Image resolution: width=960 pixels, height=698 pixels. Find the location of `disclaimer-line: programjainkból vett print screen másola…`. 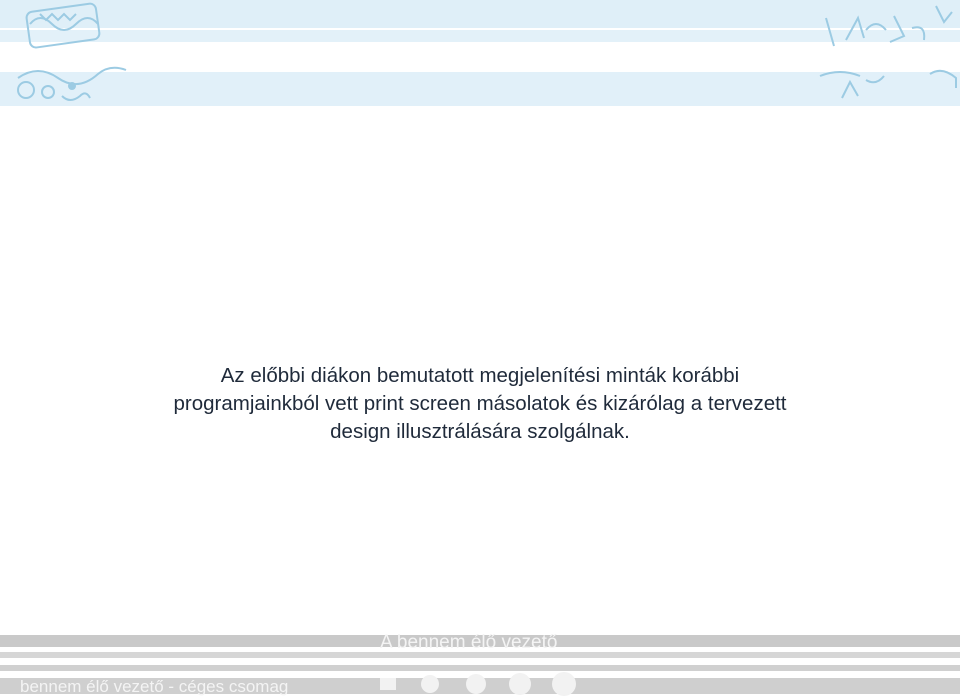

disclaimer-line: programjainkból vett print screen másola… is located at coordinates (480, 403).